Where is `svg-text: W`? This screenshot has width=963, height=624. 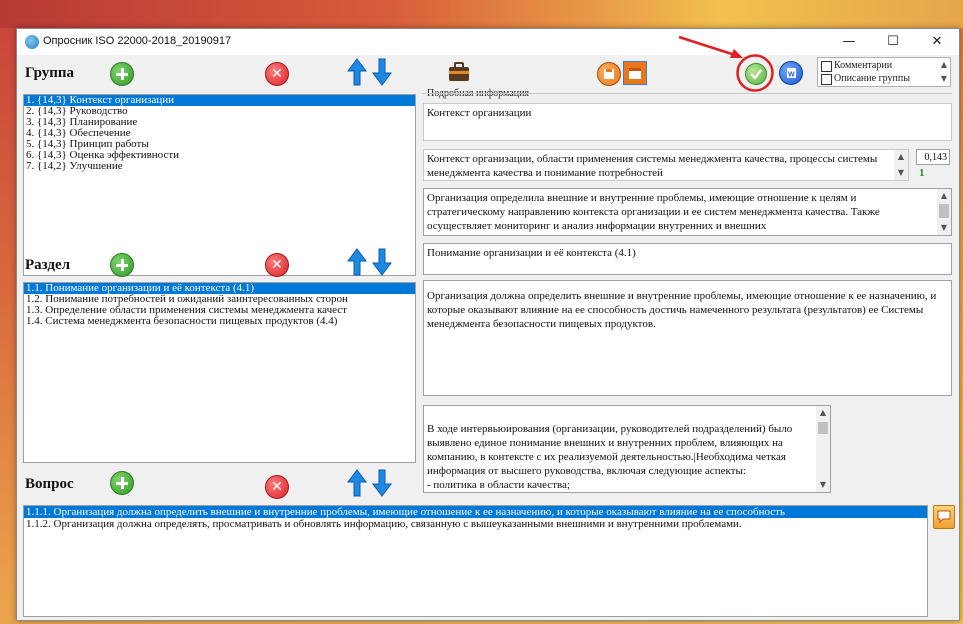
svg-text: W is located at coordinates (791, 75).